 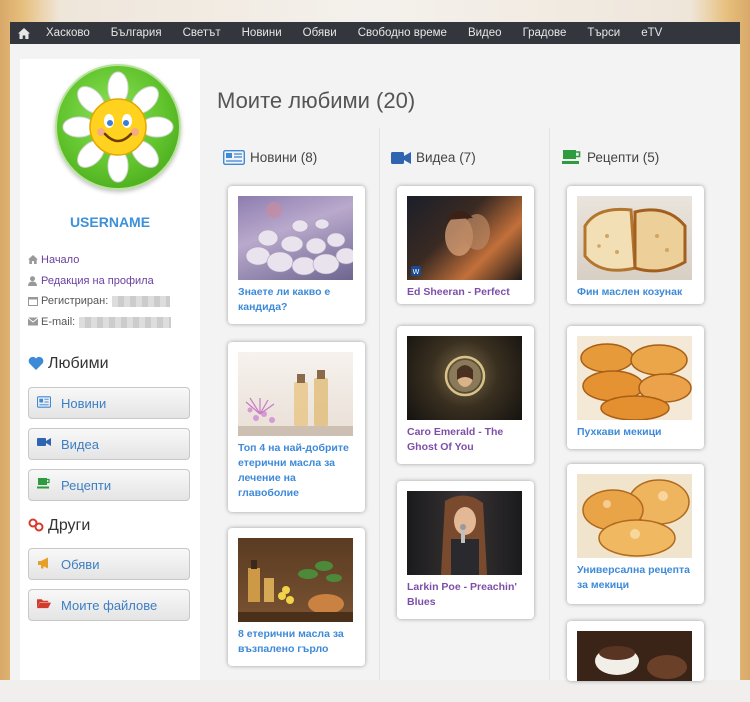 I want to click on edit-profile-link: Редакция на профила, so click(x=97, y=281).